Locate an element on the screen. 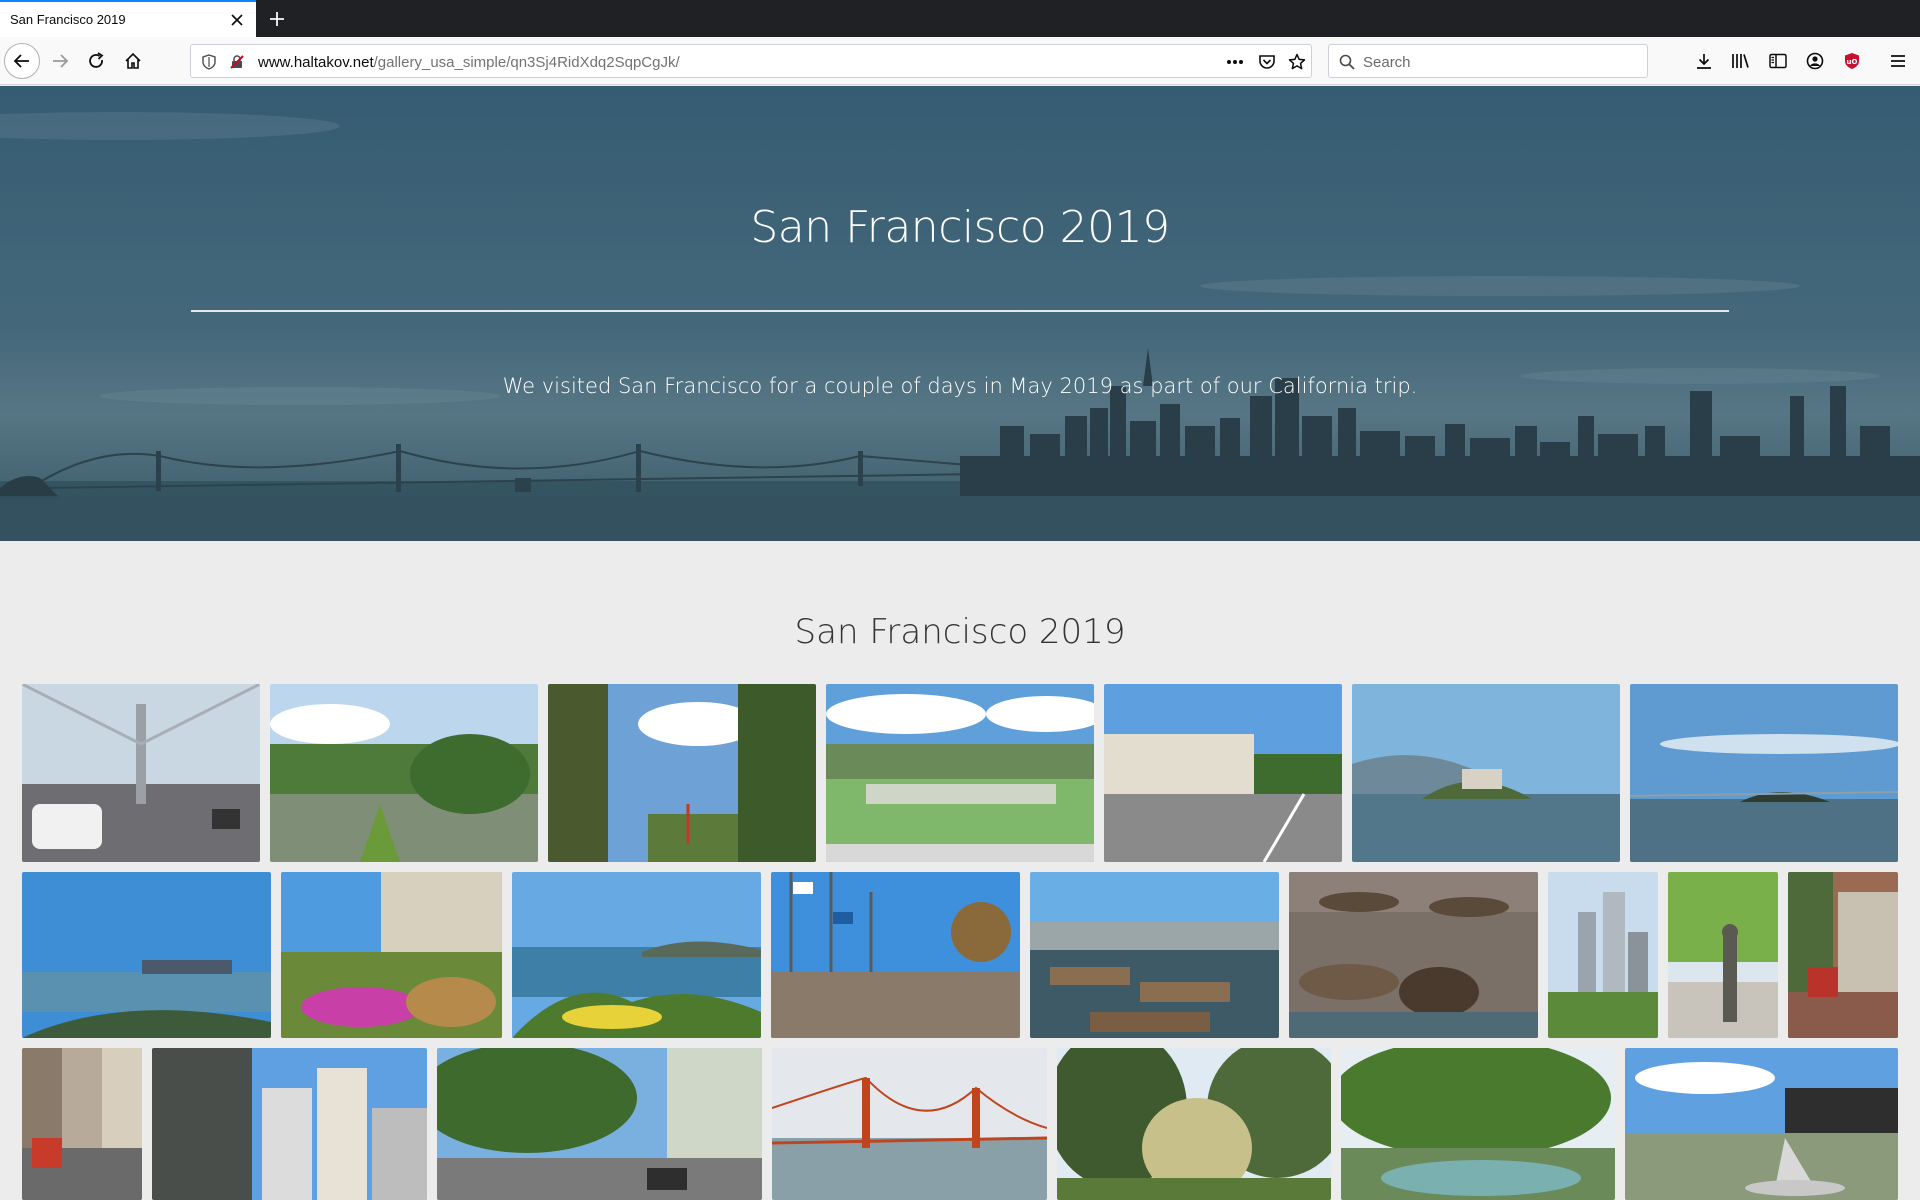 The image size is (1920, 1200). gallery-photo-hill-street-cable-car is located at coordinates (82, 1124).